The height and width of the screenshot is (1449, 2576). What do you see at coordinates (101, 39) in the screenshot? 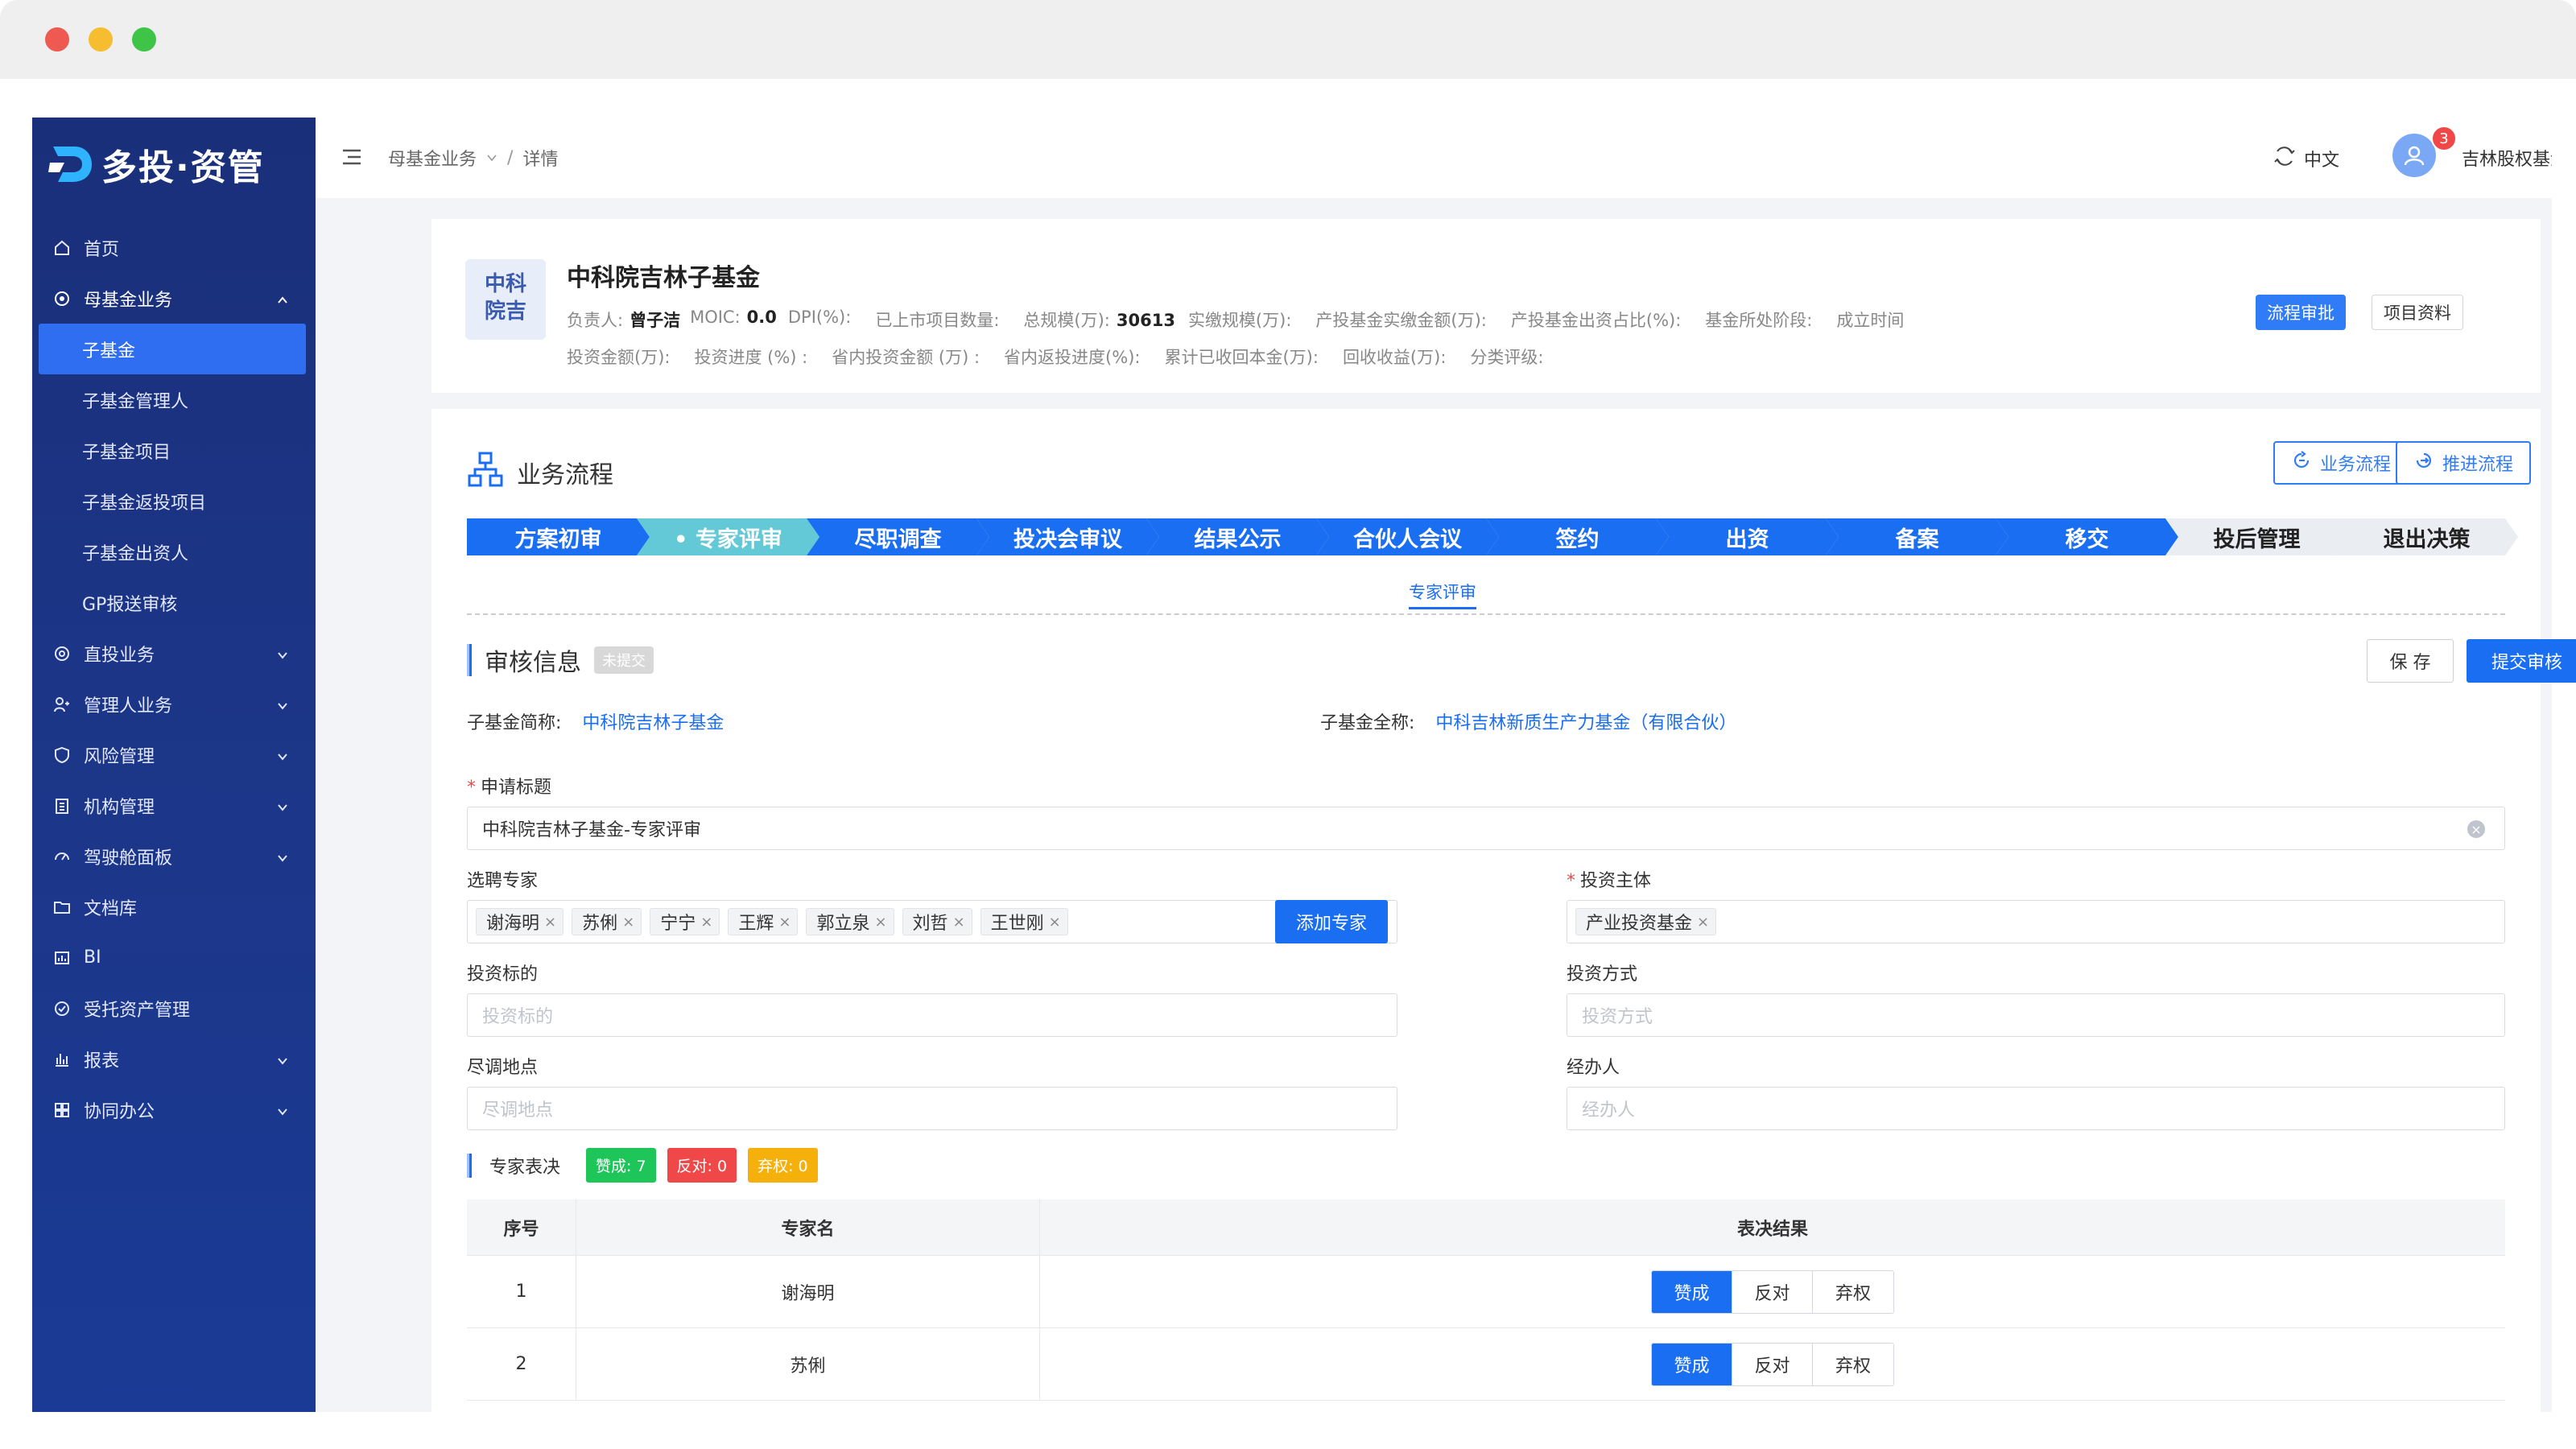
I see `window-minimize-dot` at bounding box center [101, 39].